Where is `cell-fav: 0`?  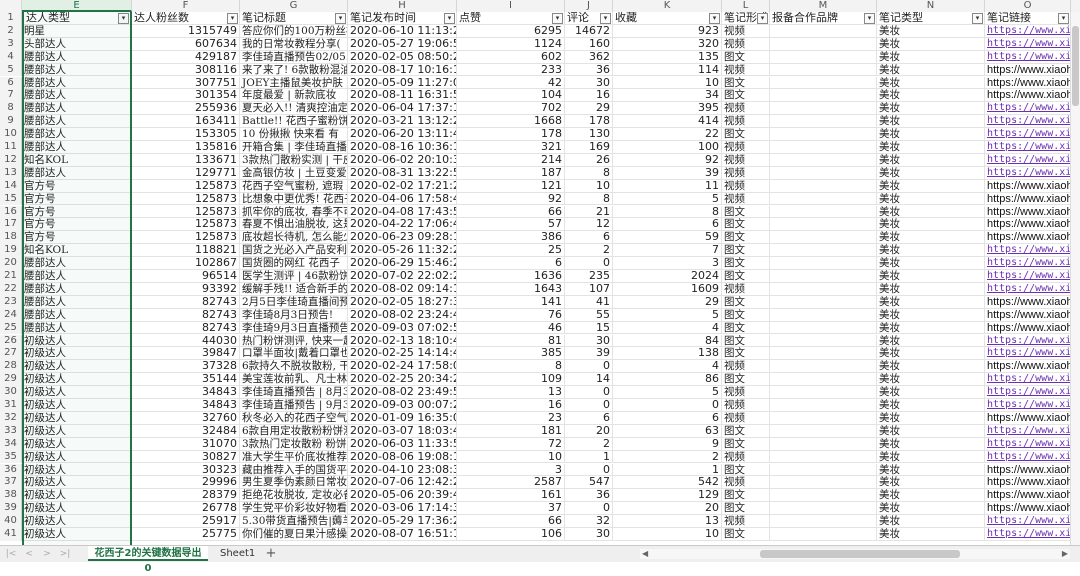 cell-fav: 0 is located at coordinates (667, 405).